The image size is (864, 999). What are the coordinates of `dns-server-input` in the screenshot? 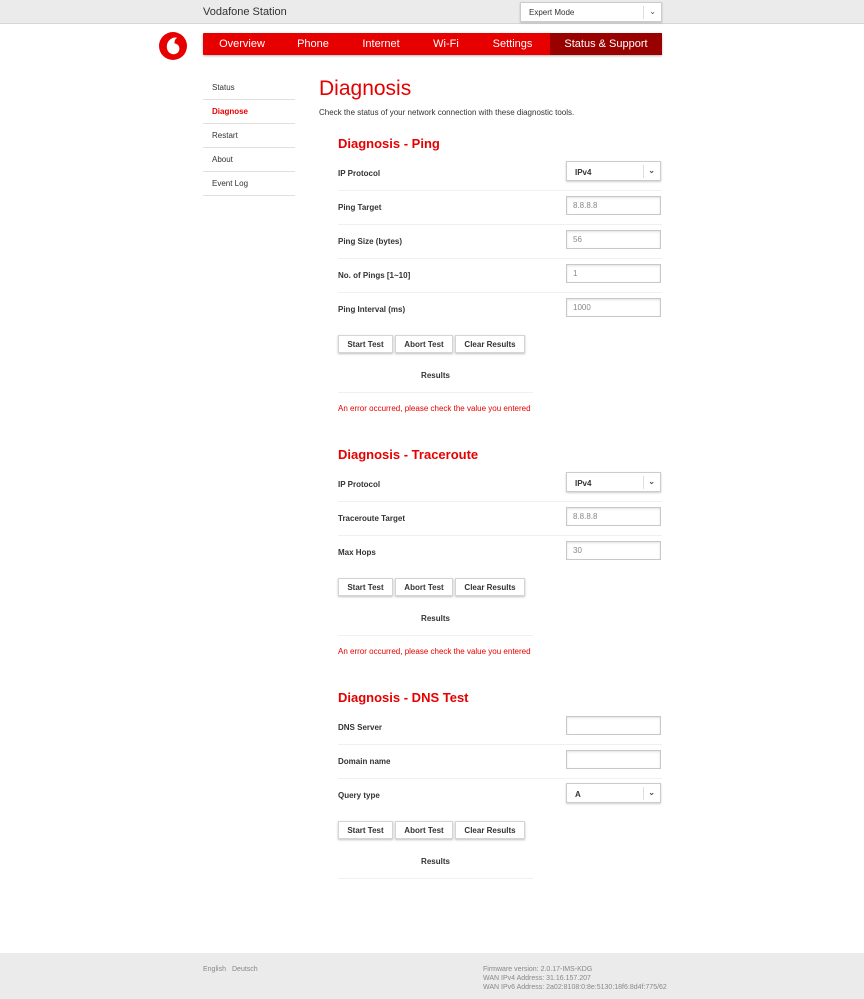 It's located at (613, 725).